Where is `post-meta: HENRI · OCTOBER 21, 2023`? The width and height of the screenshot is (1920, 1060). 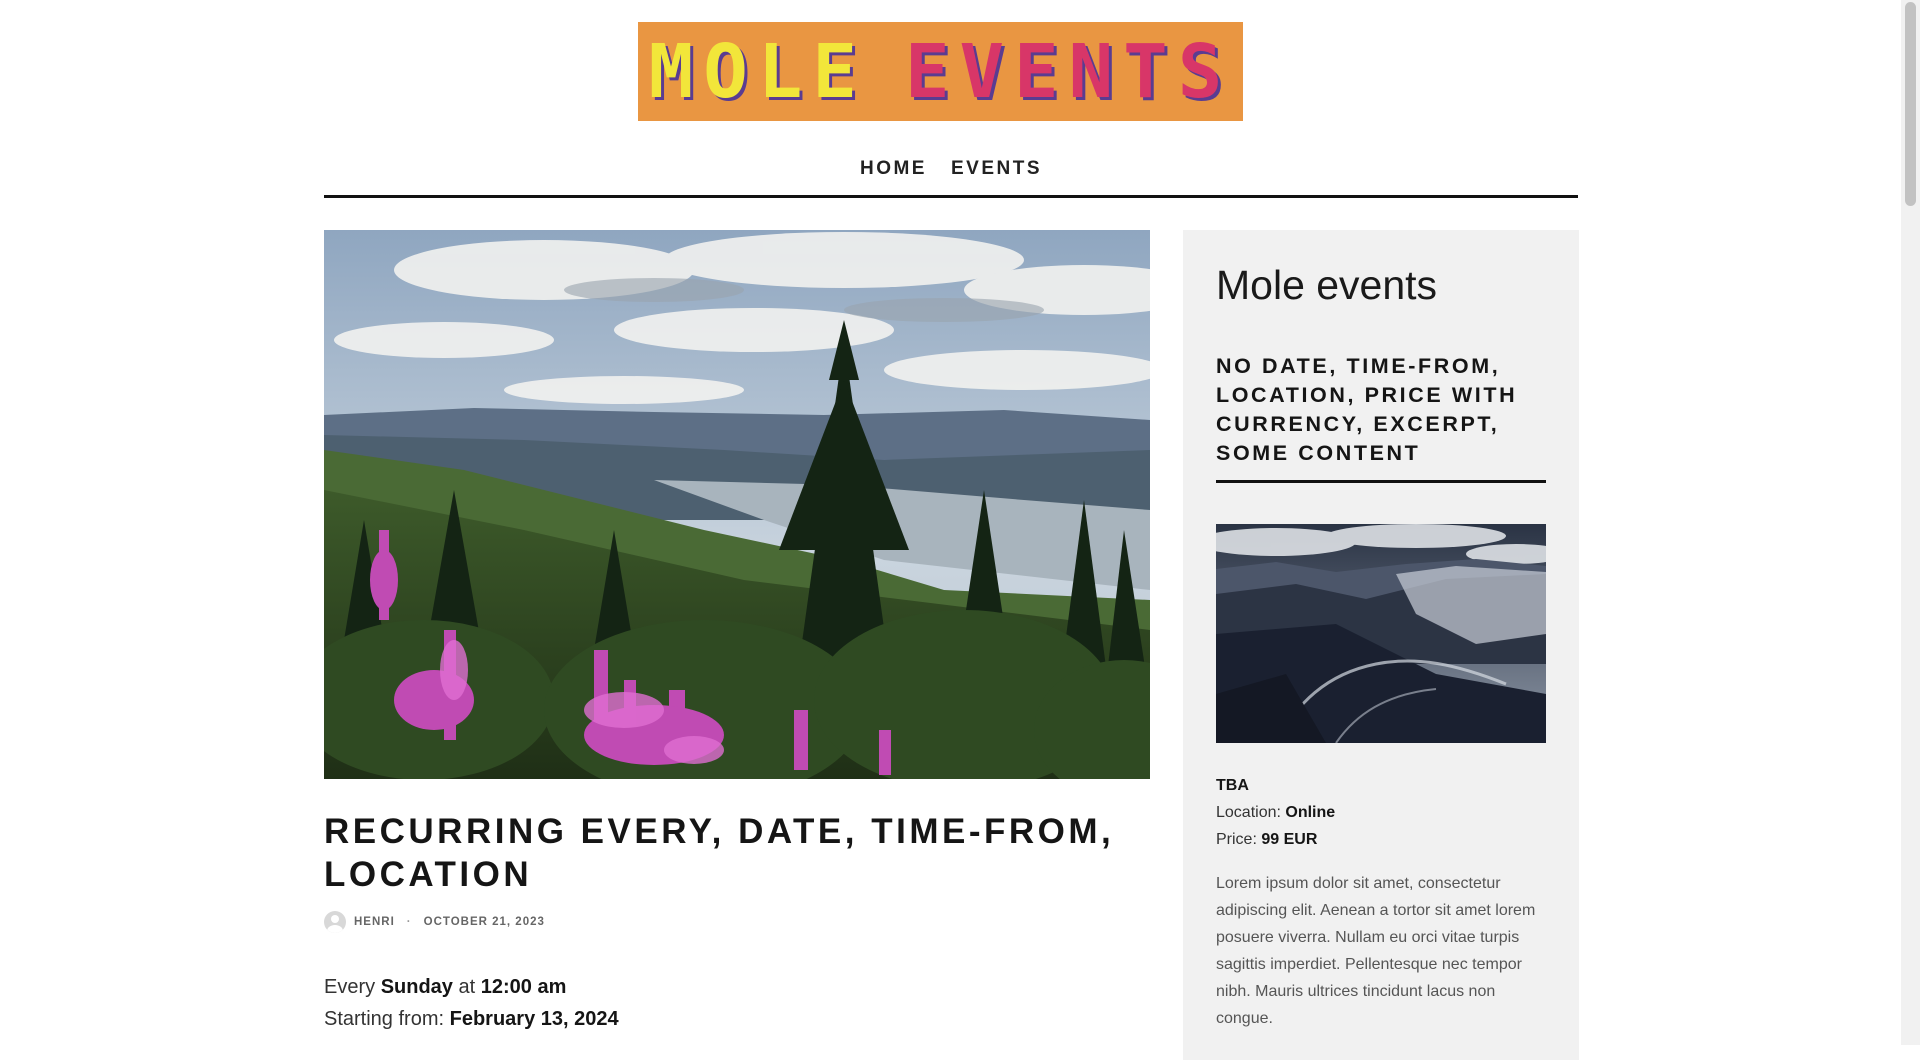 post-meta: HENRI · OCTOBER 21, 2023 is located at coordinates (434, 922).